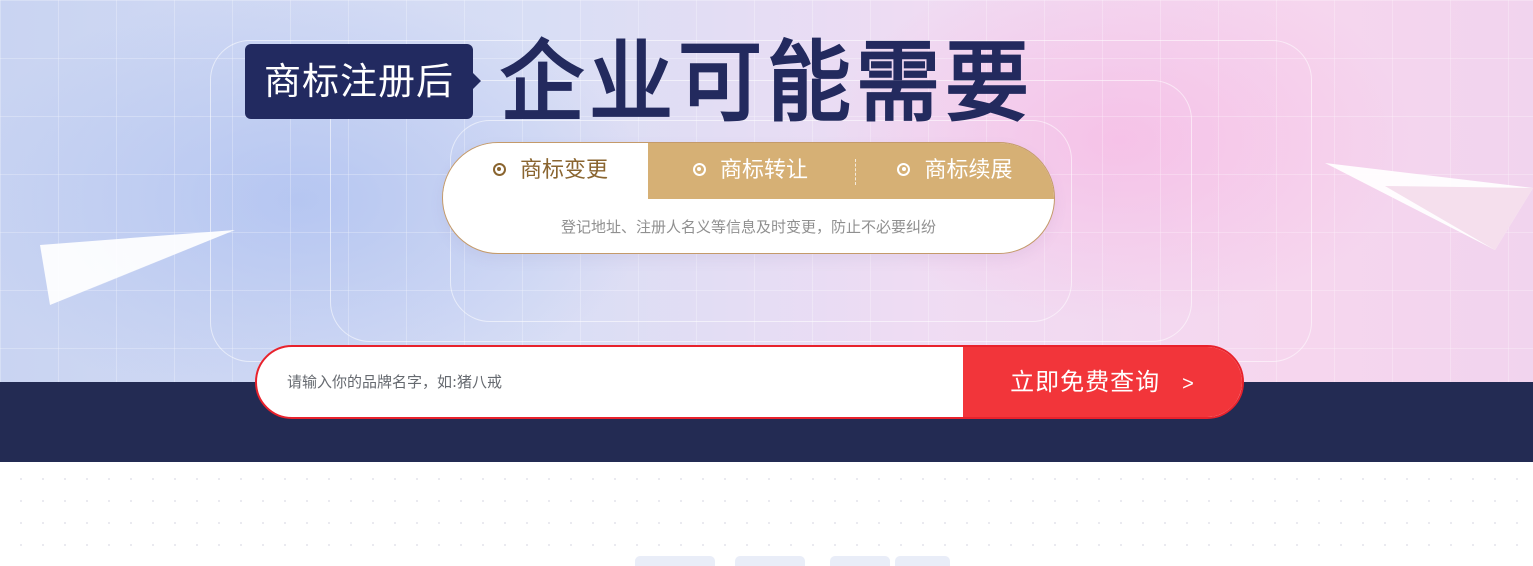 The height and width of the screenshot is (566, 1533). Describe the element at coordinates (1429, 206) in the screenshot. I see `paper-plane-right-icon` at that location.